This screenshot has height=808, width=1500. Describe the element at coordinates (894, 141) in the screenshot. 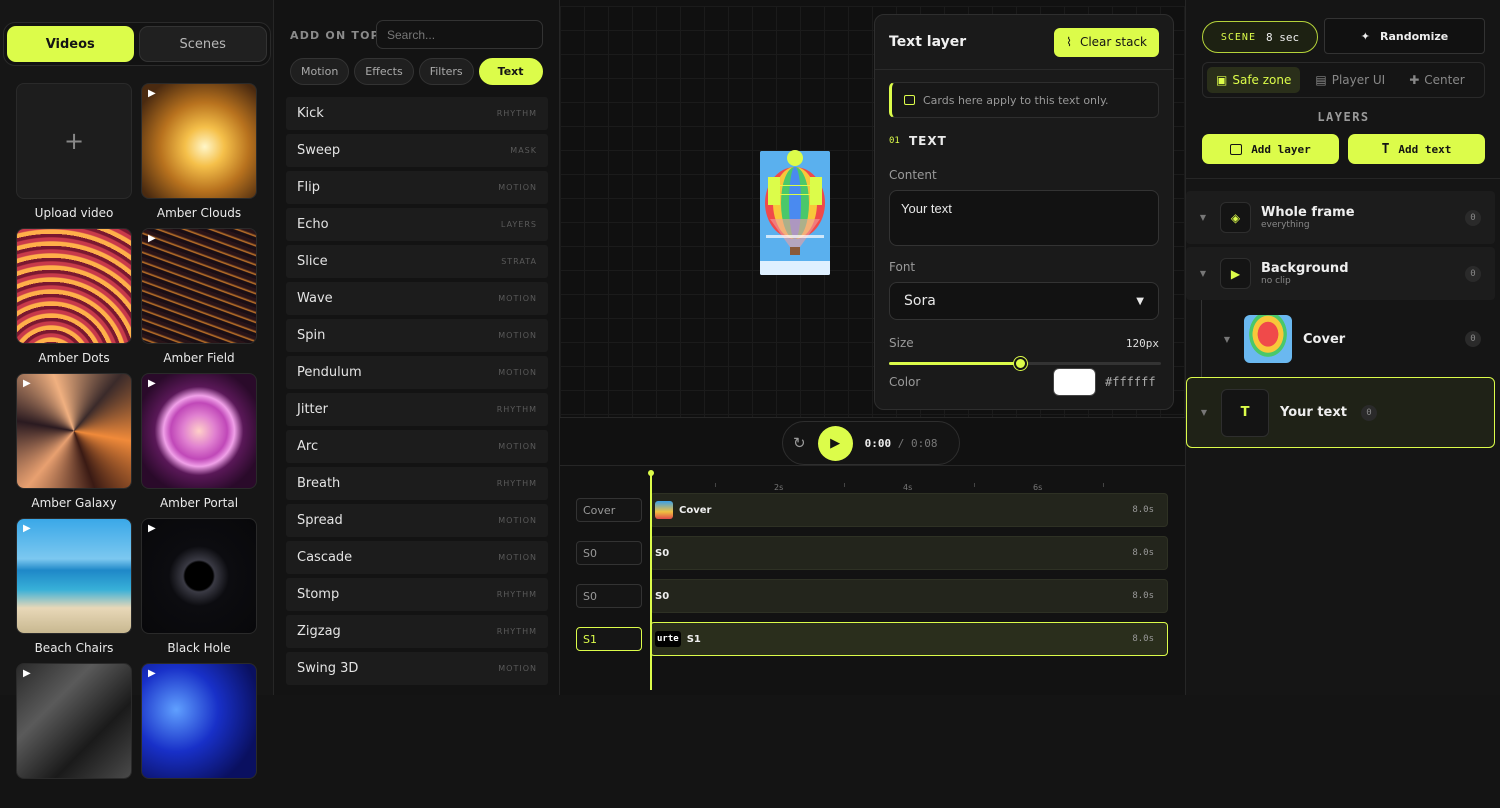

I see `section-number: 01` at that location.